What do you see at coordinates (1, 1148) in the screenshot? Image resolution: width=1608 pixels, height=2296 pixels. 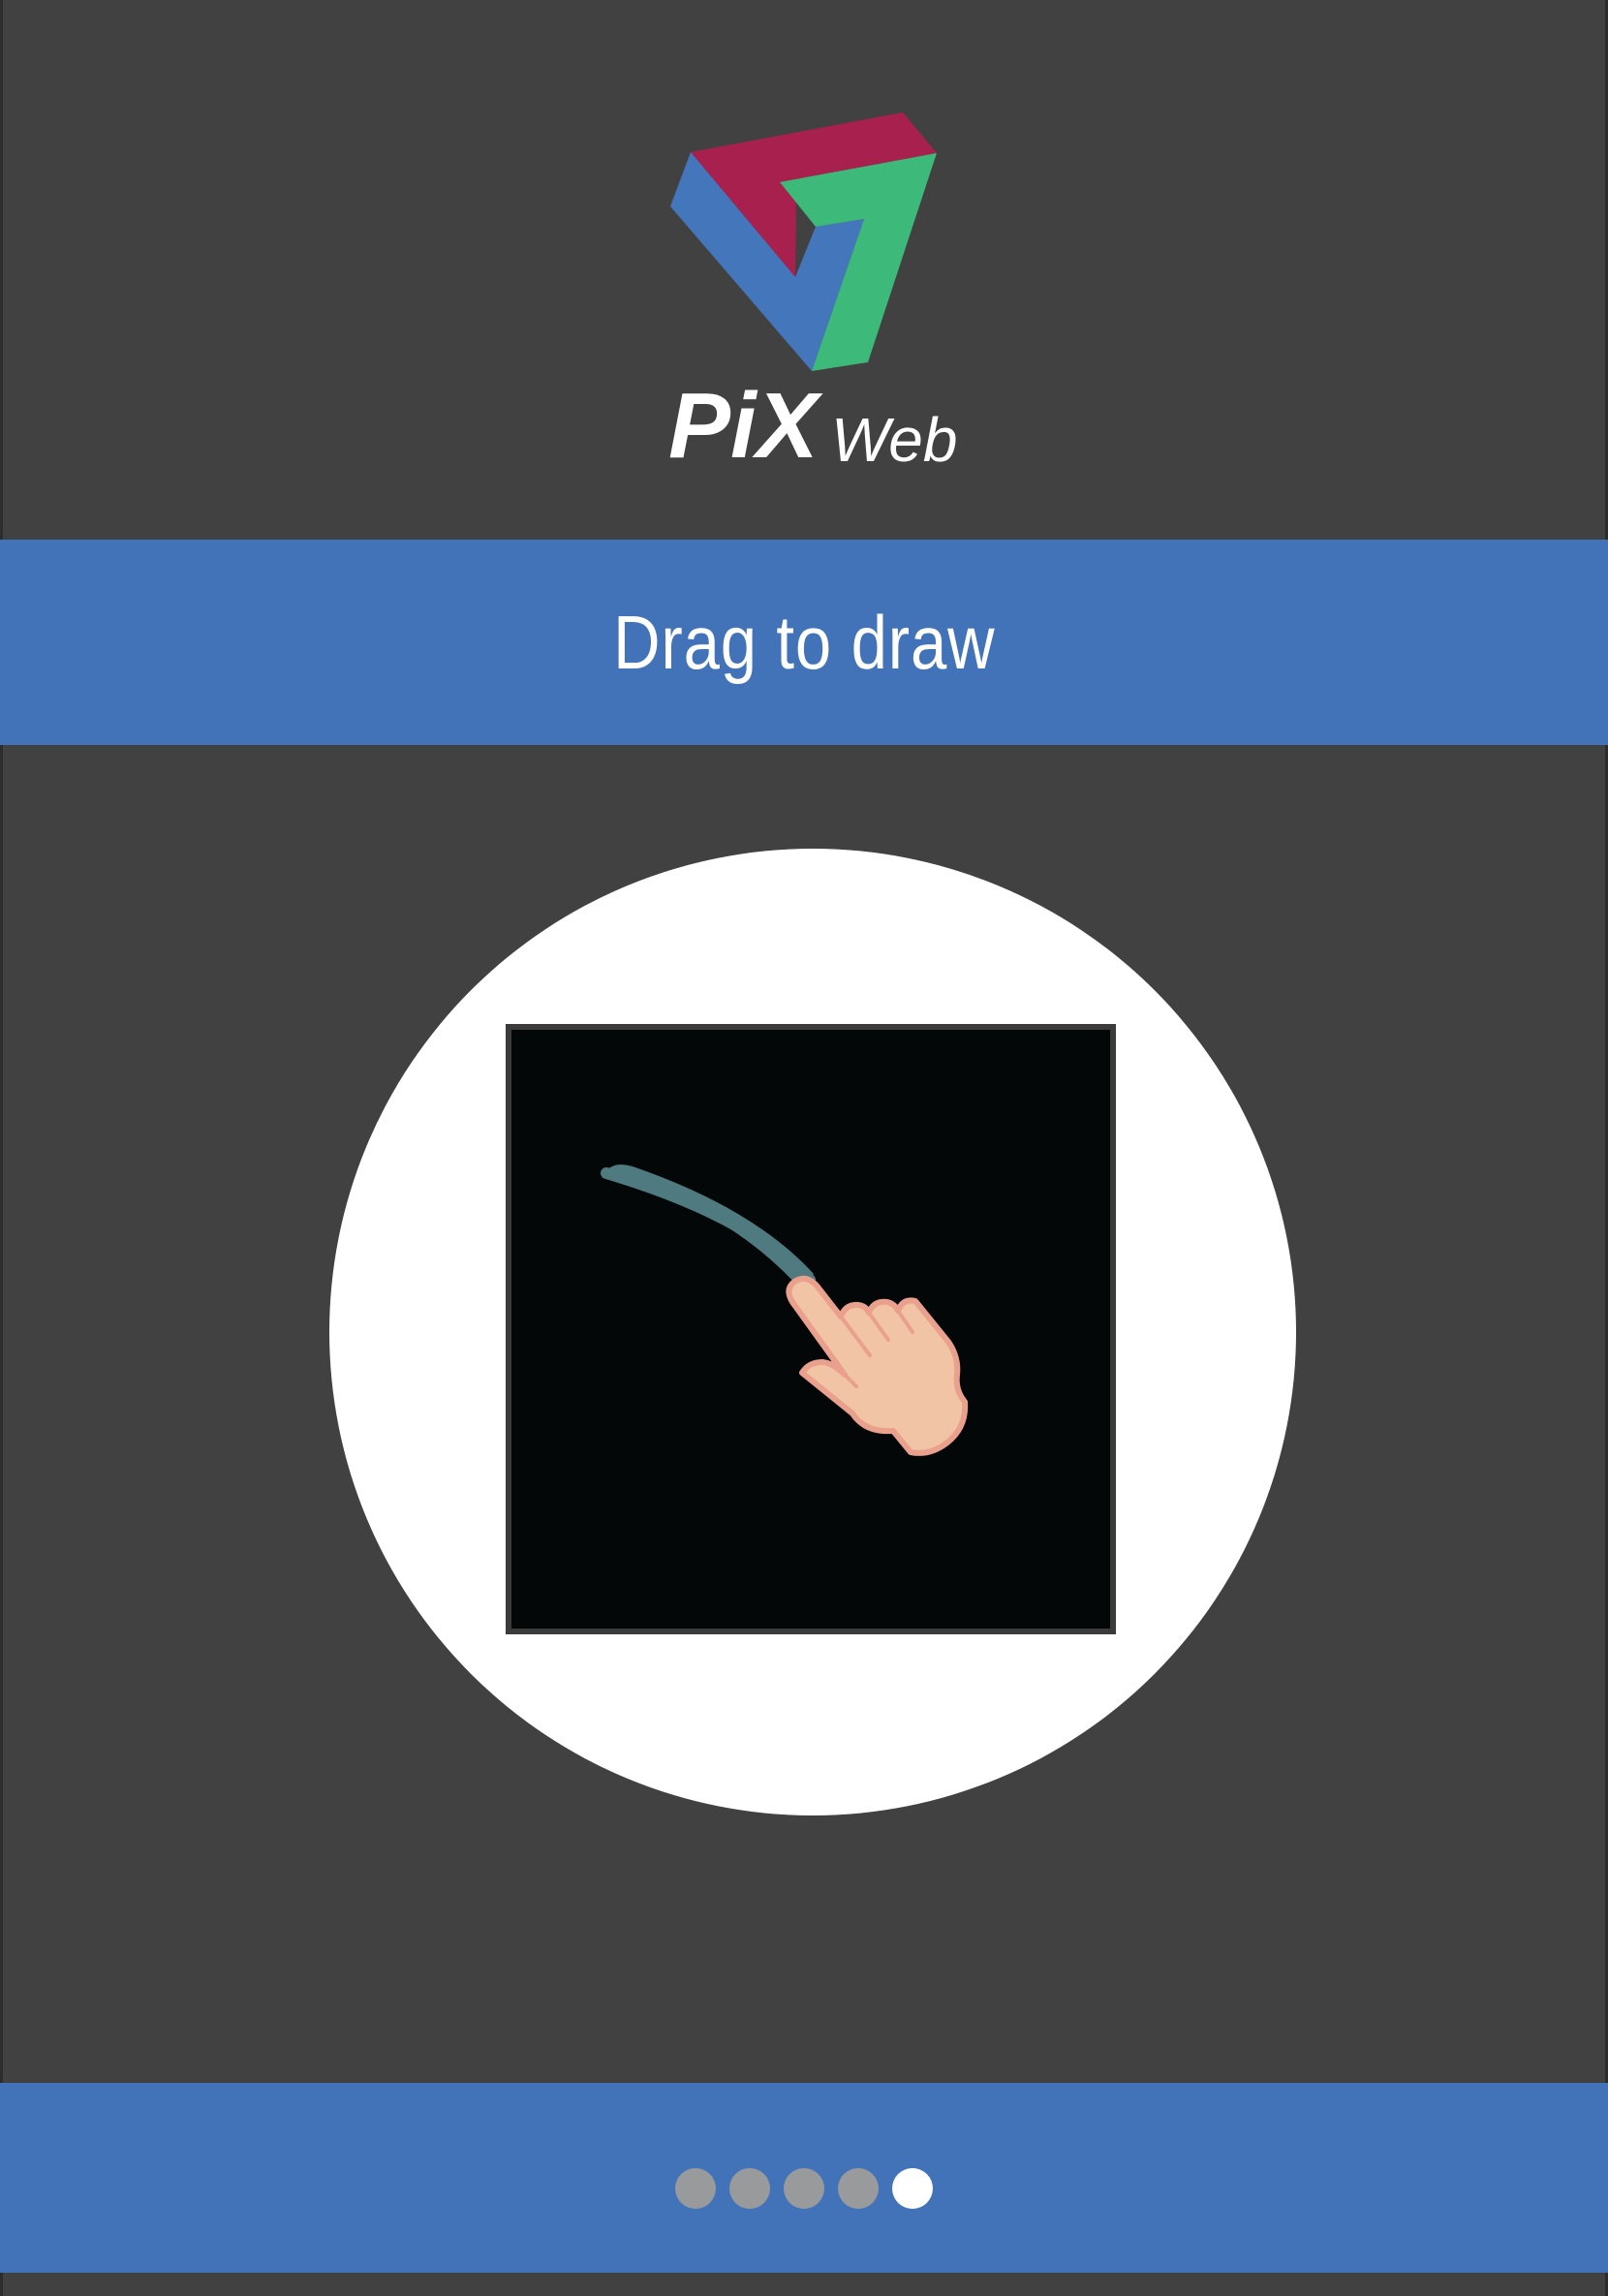 I see `left-edge` at bounding box center [1, 1148].